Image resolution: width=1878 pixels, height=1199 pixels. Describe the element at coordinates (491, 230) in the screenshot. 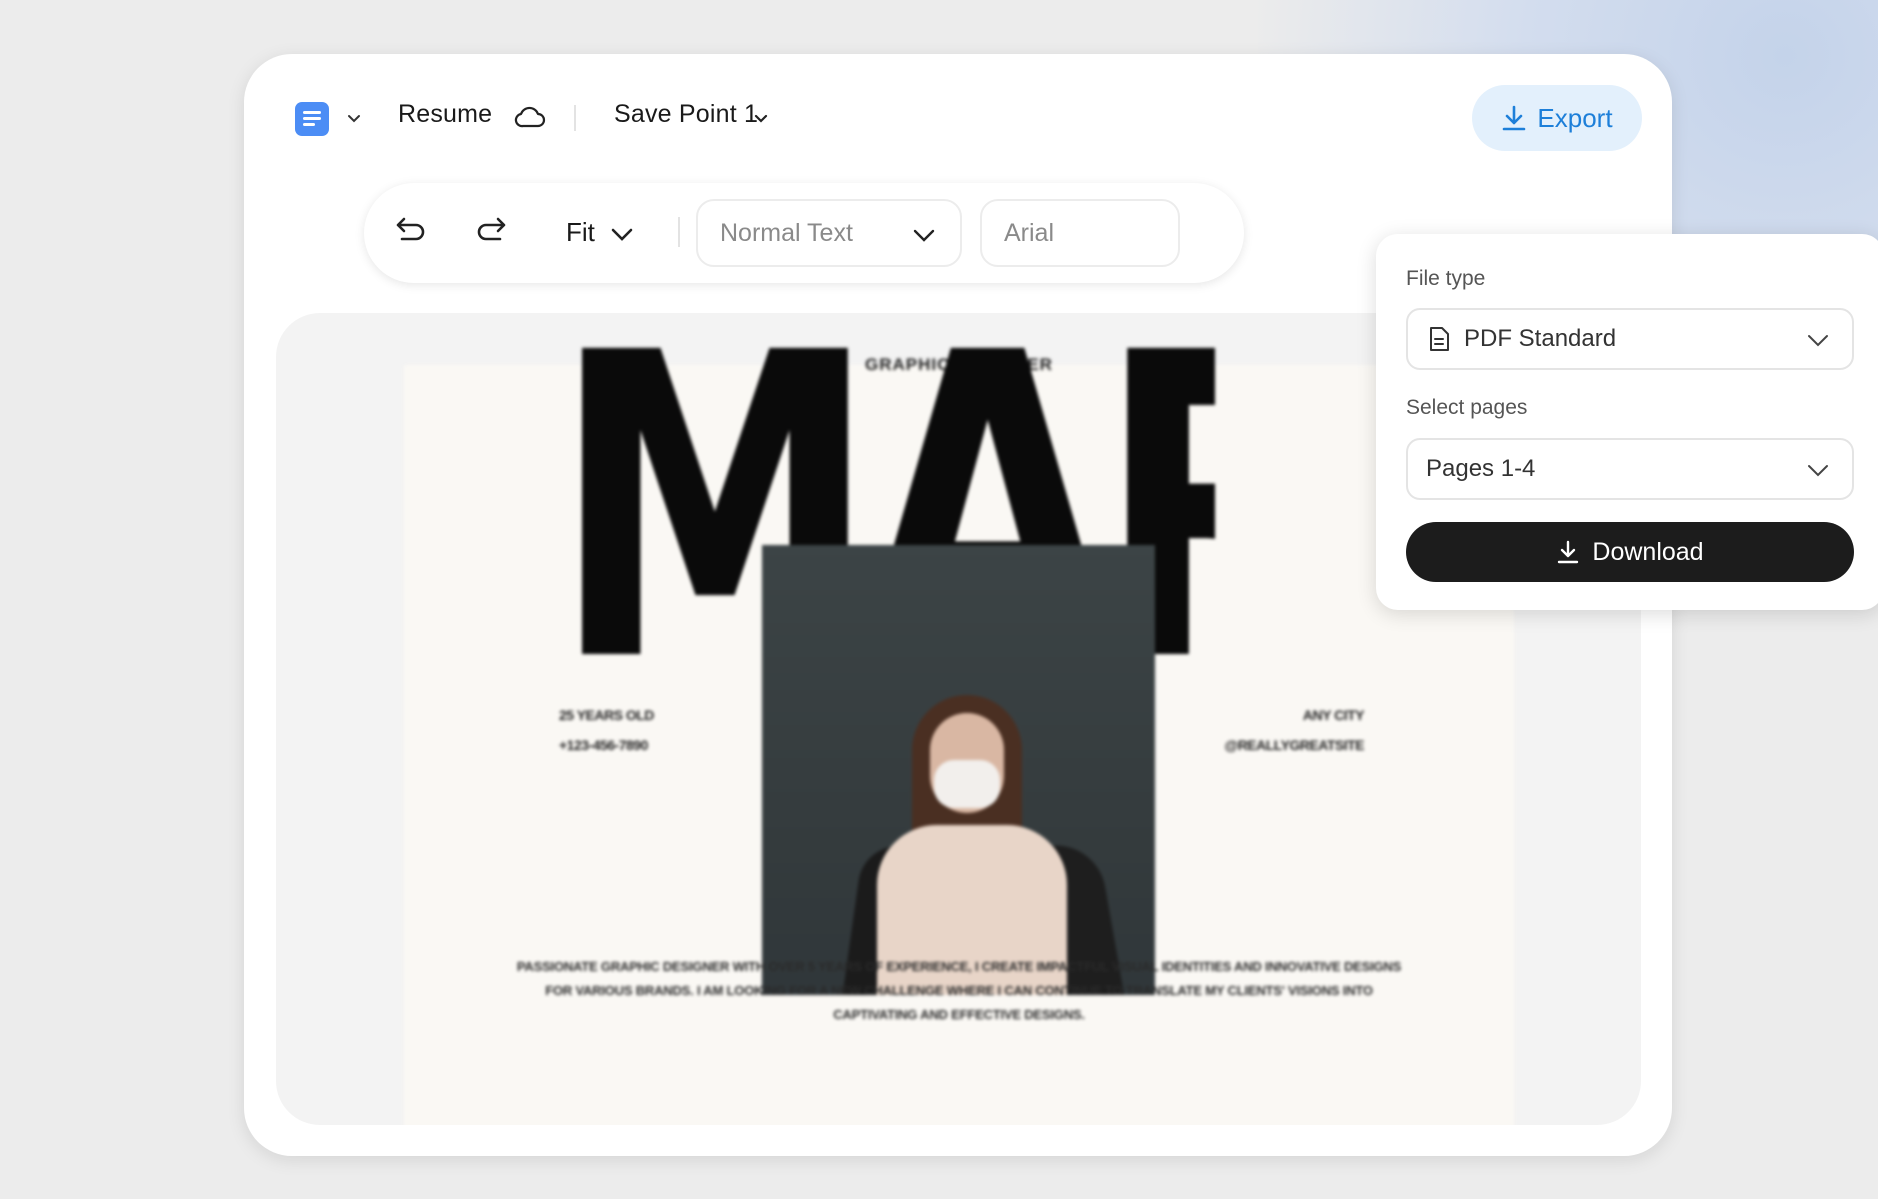

I see `redo-icon` at that location.